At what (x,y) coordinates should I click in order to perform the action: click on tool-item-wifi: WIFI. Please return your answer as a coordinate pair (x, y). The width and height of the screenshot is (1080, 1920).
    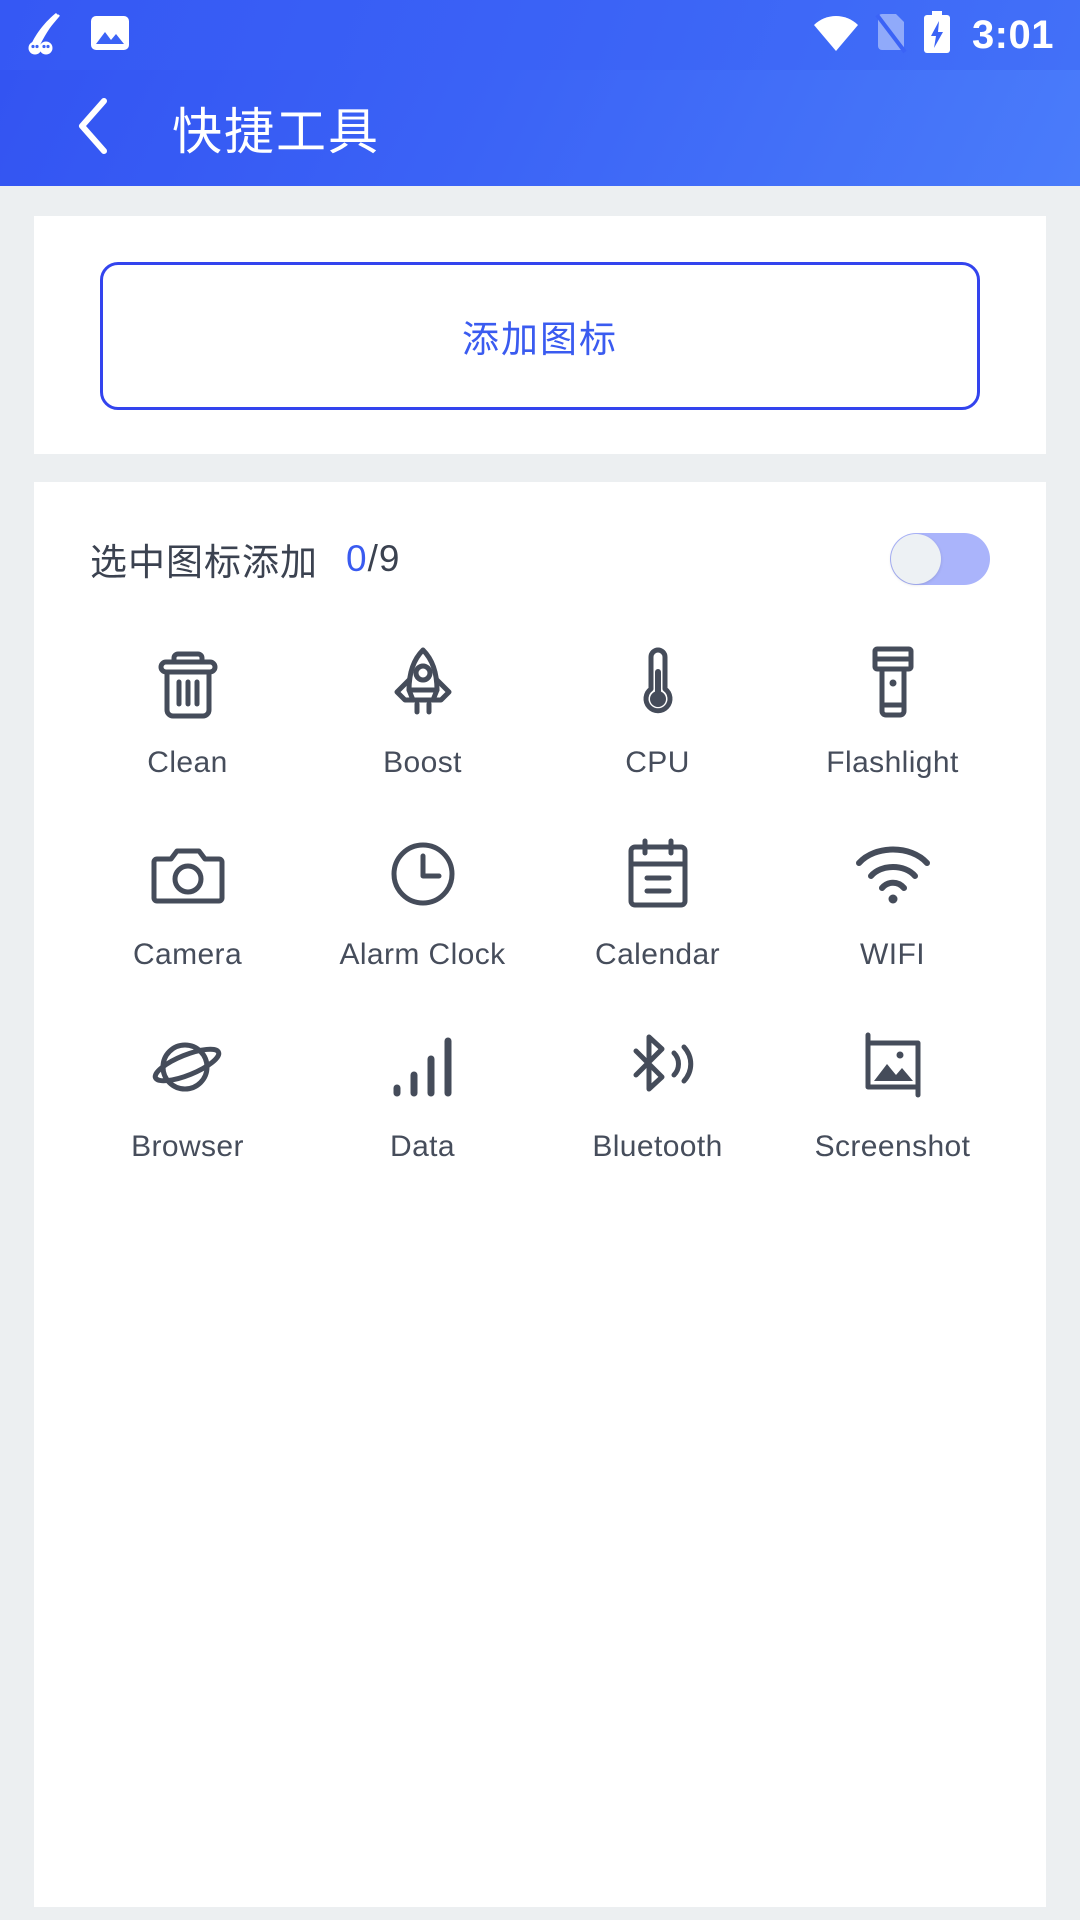
    Looking at the image, I should click on (892, 900).